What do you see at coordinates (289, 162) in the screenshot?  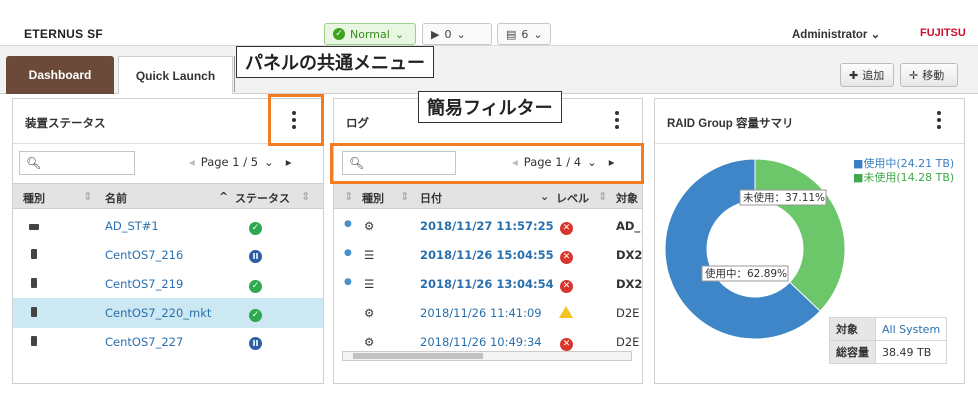 I see `next-page-icon: ▸` at bounding box center [289, 162].